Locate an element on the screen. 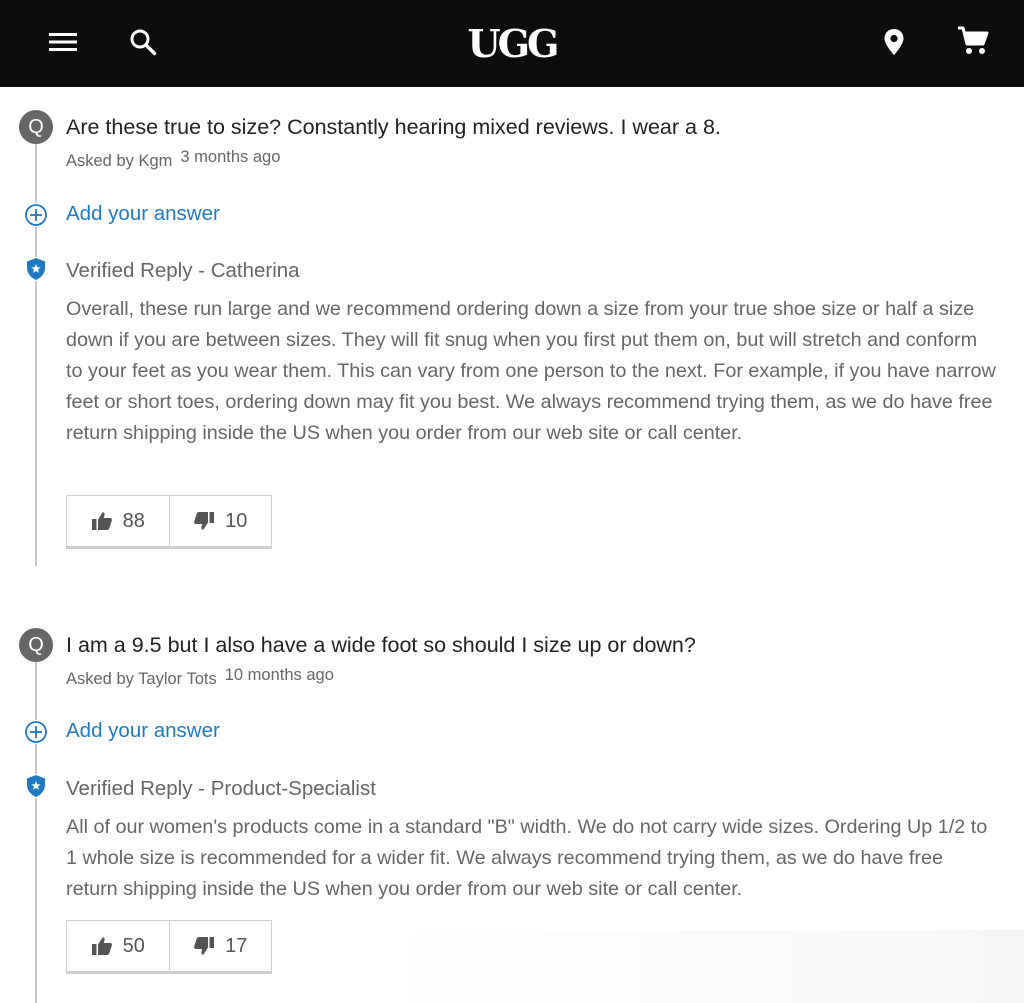 Image resolution: width=1024 pixels, height=1003 pixels. thumbs-down-count: 10 is located at coordinates (236, 520).